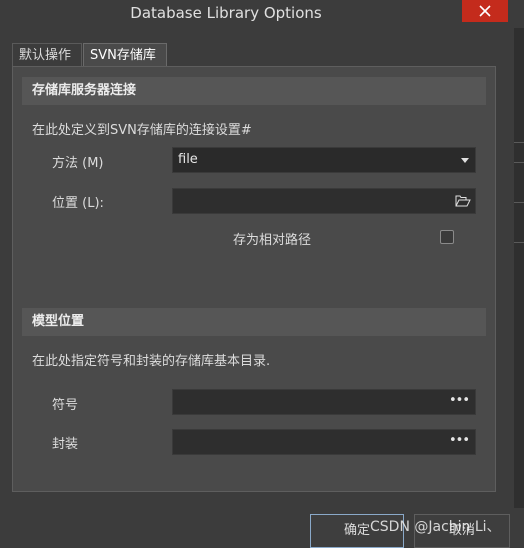 This screenshot has height=548, width=524. I want to click on method-select: file, so click(324, 160).